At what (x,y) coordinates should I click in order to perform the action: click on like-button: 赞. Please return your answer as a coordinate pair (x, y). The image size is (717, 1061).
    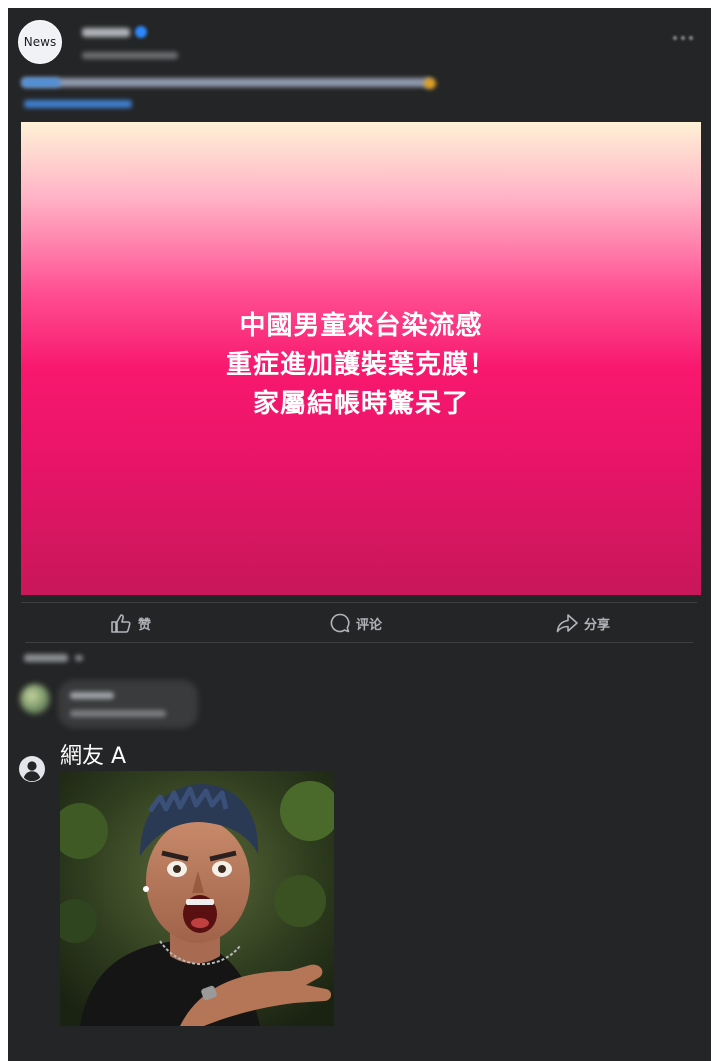
    Looking at the image, I should click on (130, 623).